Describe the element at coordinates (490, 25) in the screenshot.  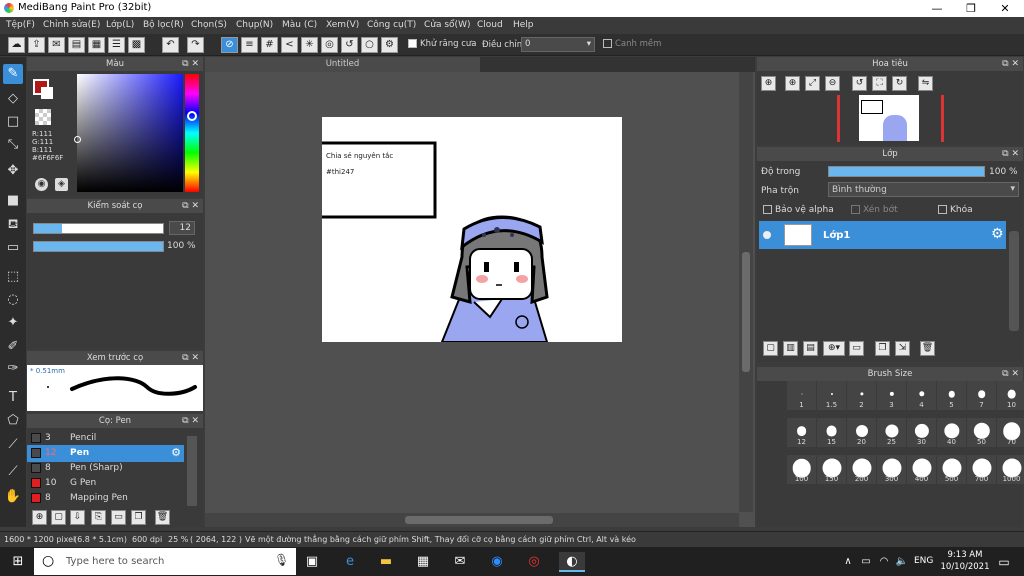
I see `menu-cloud: Cloud` at that location.